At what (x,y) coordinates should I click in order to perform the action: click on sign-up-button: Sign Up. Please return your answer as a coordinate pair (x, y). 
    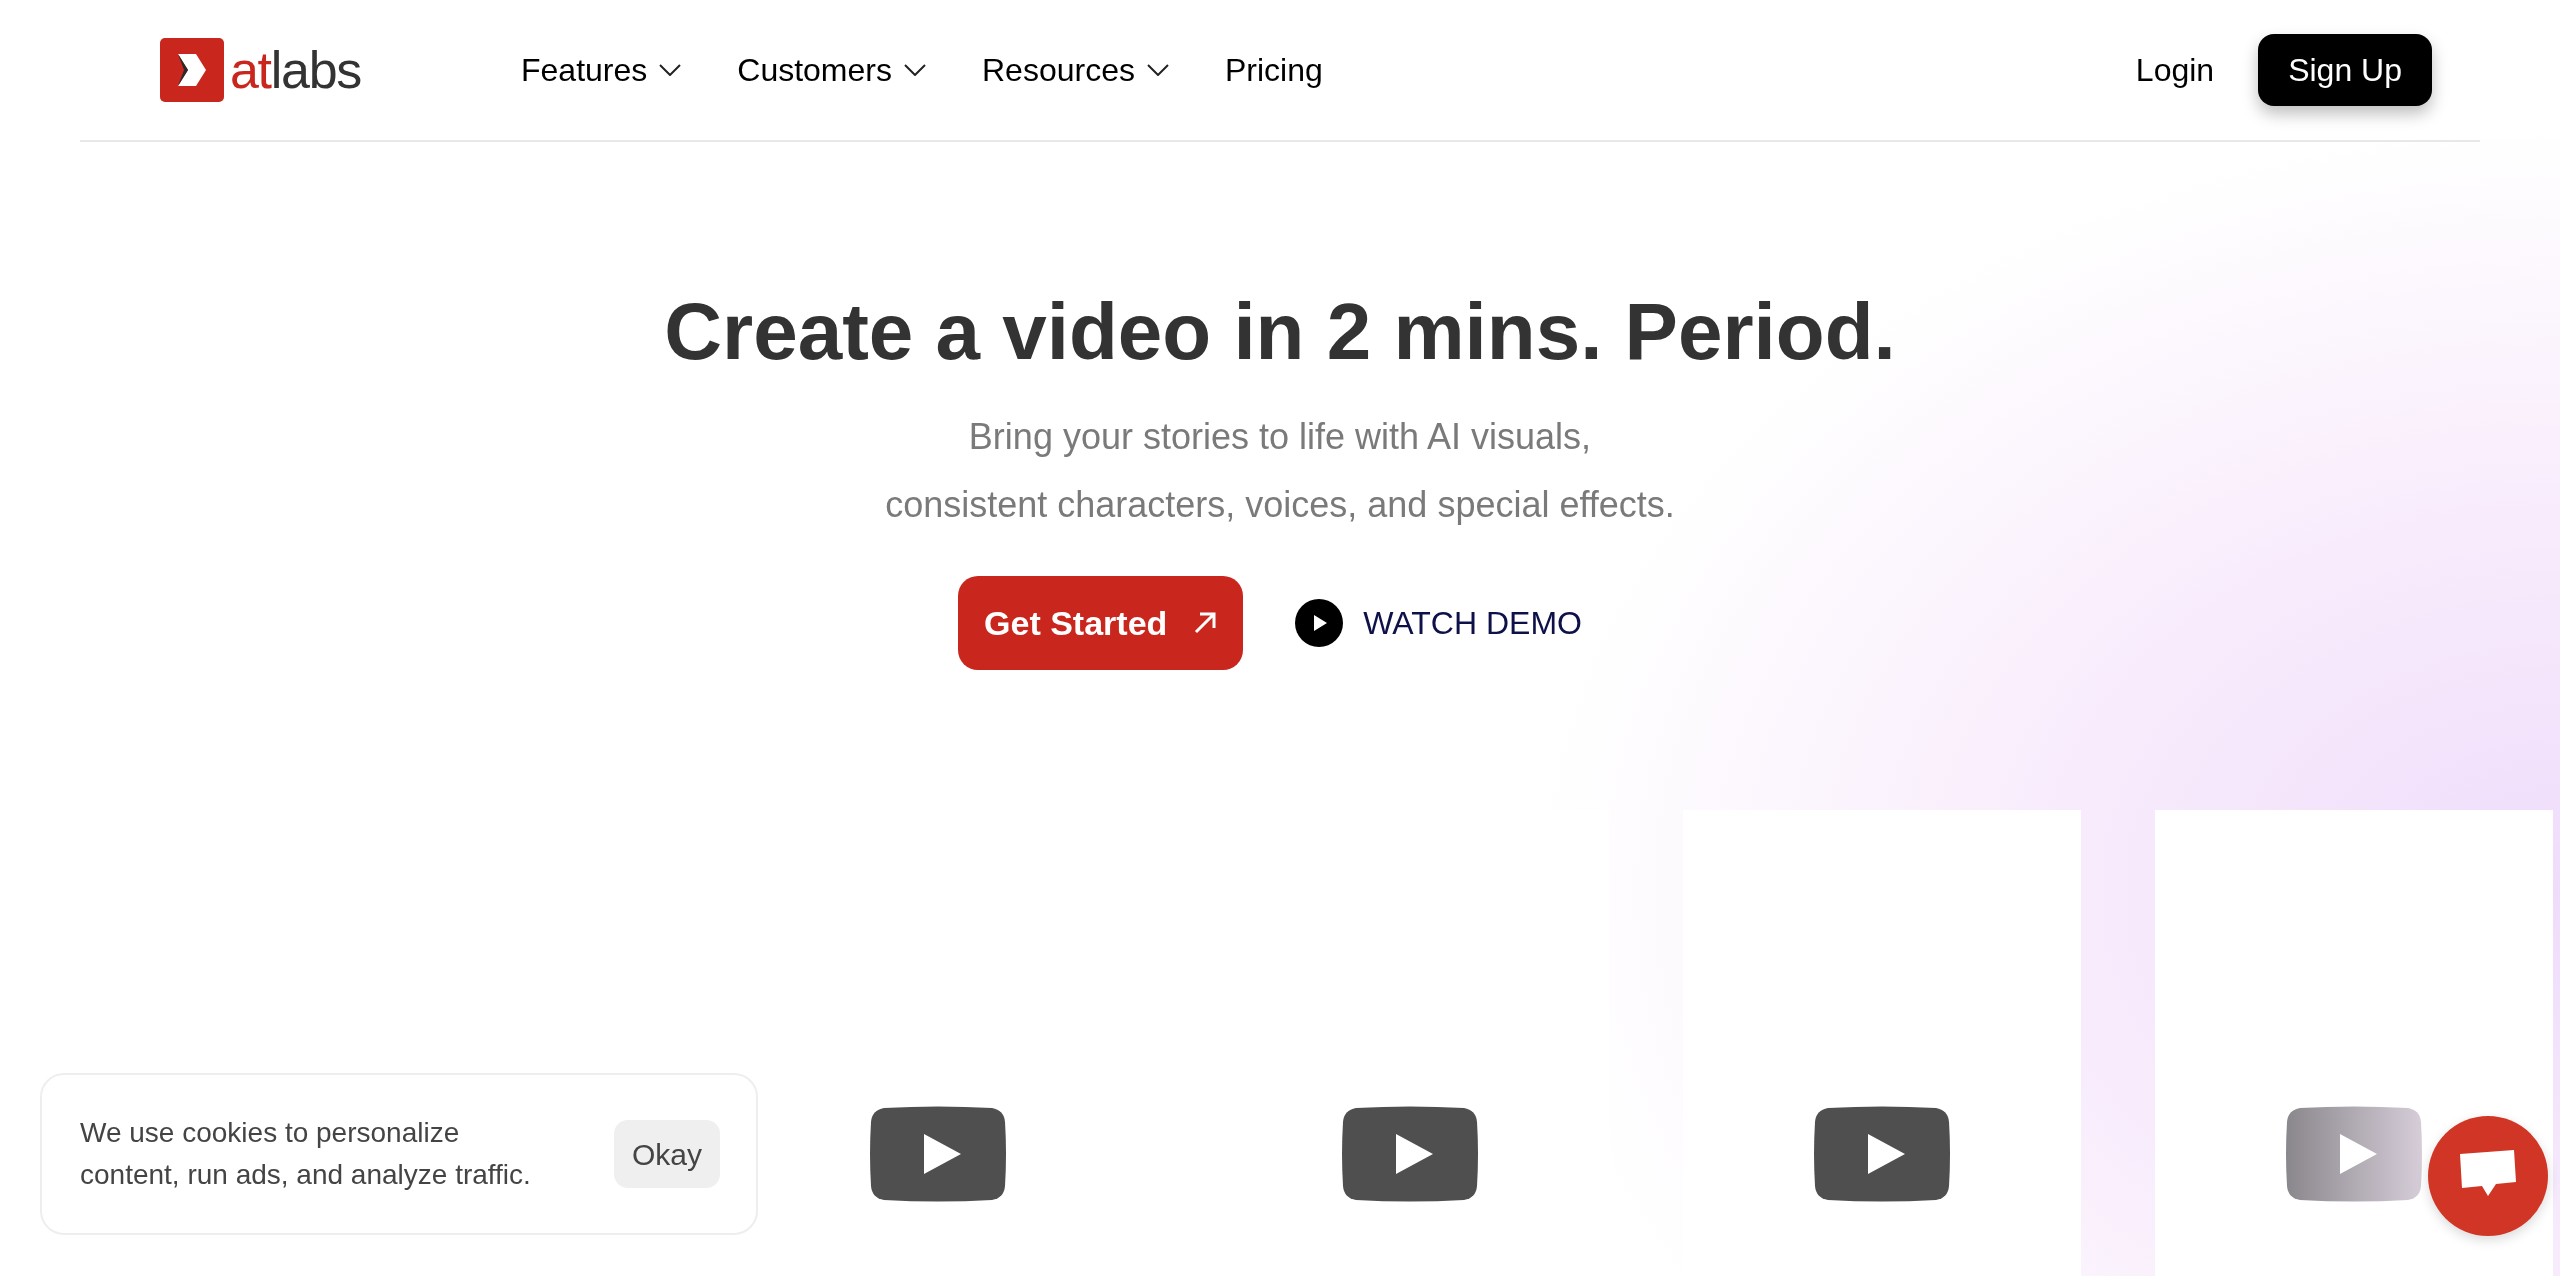
    Looking at the image, I should click on (2345, 70).